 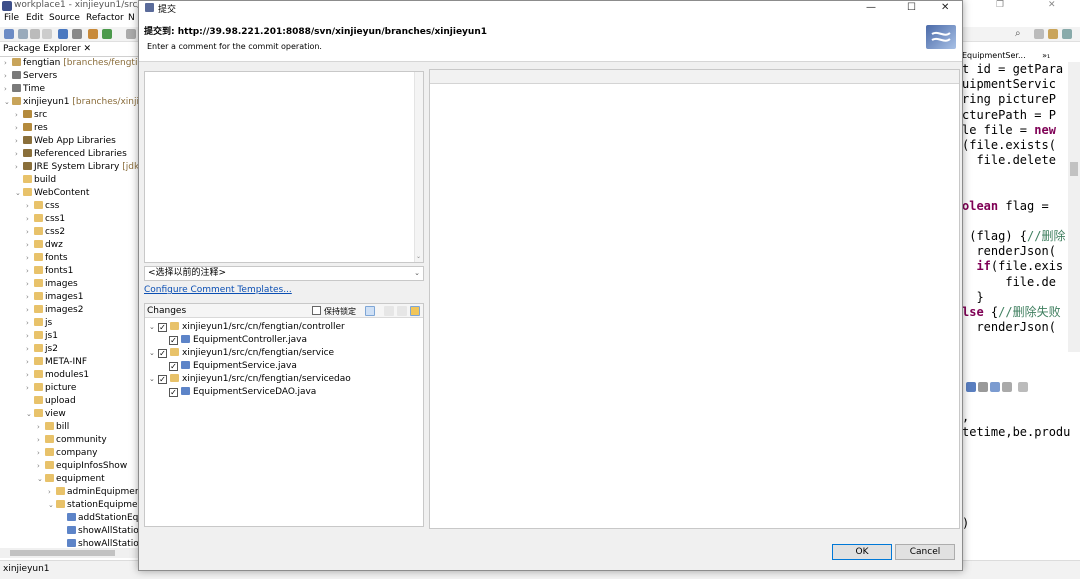 What do you see at coordinates (31, 128) in the screenshot?
I see `tree-item: › res` at bounding box center [31, 128].